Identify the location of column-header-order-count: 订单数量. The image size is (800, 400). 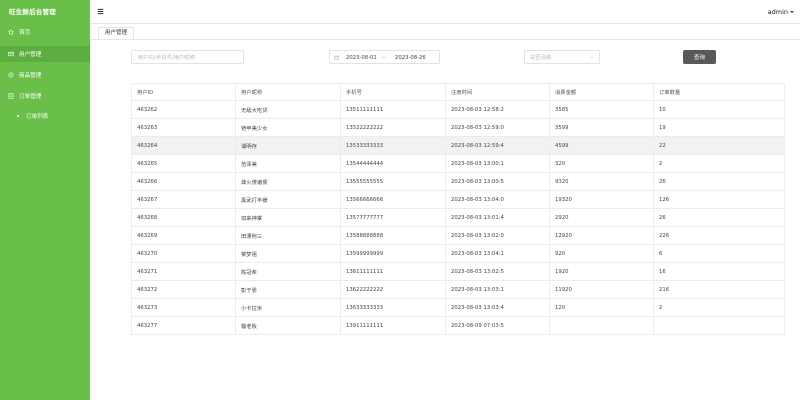
(719, 92).